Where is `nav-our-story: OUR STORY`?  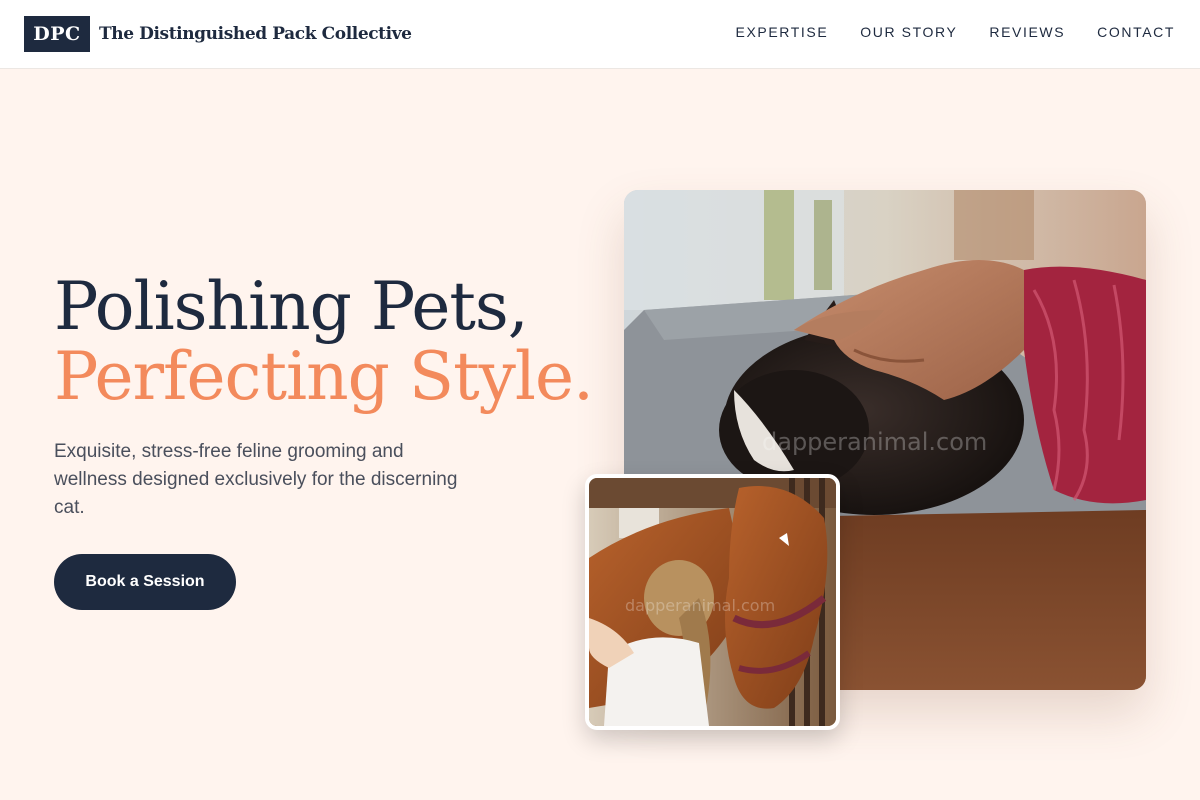
nav-our-story: OUR STORY is located at coordinates (908, 32).